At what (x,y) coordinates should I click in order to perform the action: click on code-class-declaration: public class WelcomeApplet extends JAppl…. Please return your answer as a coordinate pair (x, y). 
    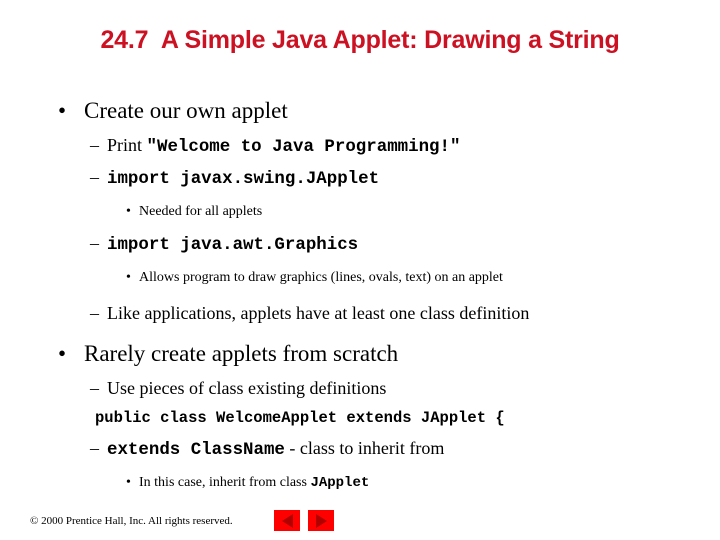
    Looking at the image, I should click on (300, 418).